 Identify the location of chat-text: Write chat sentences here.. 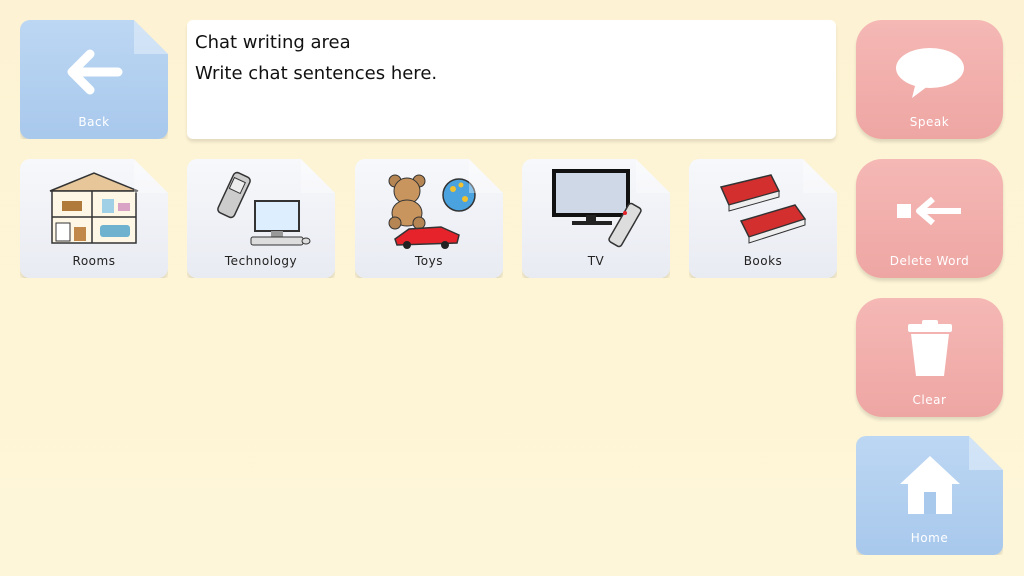
(316, 73).